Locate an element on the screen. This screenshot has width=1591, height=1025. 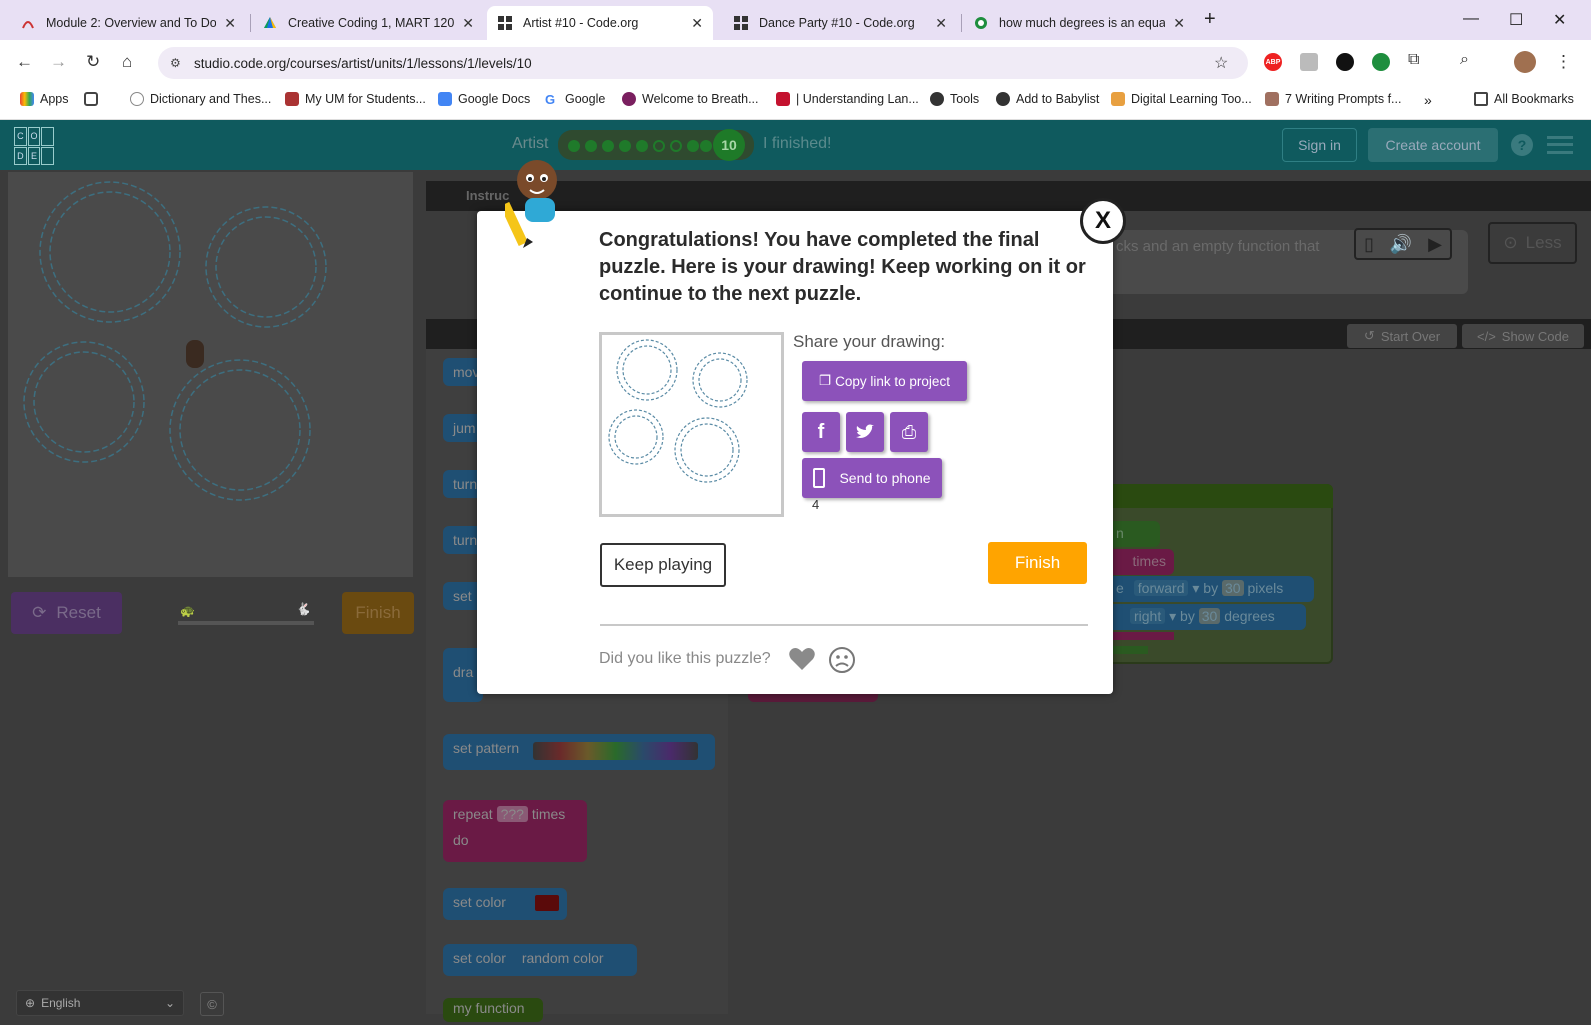
function-header is located at coordinates (1216, 496).